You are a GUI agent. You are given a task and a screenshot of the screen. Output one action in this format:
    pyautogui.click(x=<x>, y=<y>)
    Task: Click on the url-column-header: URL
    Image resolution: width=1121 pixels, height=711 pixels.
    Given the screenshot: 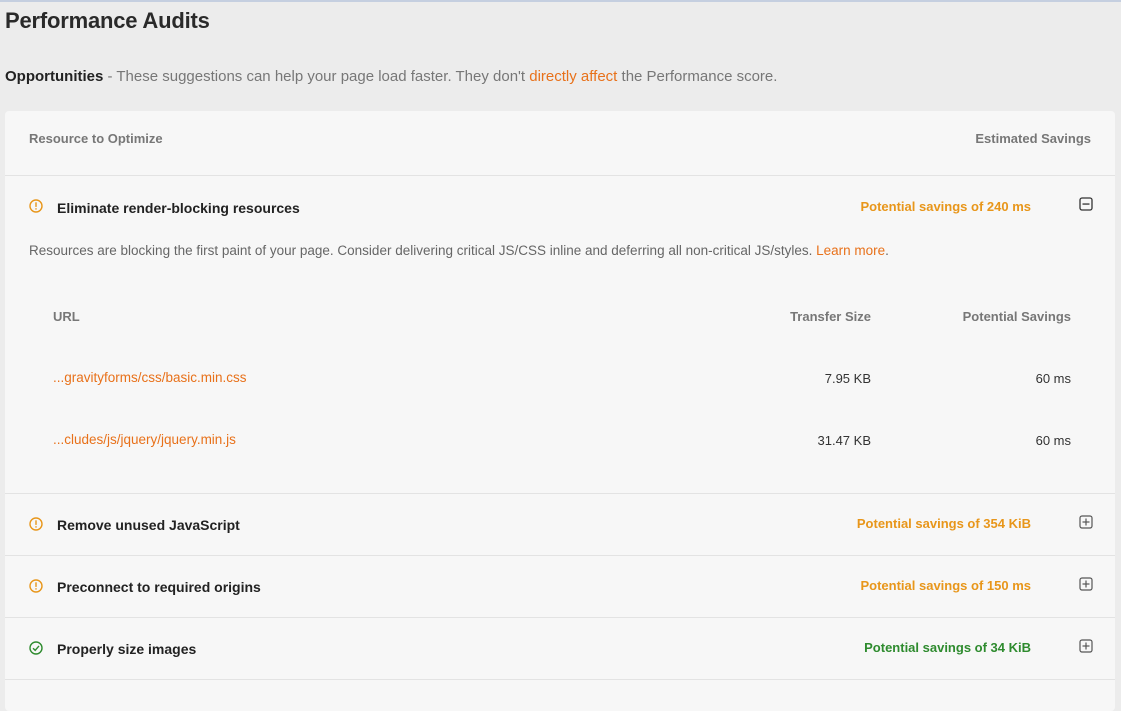 What is the action you would take?
    pyautogui.click(x=66, y=316)
    